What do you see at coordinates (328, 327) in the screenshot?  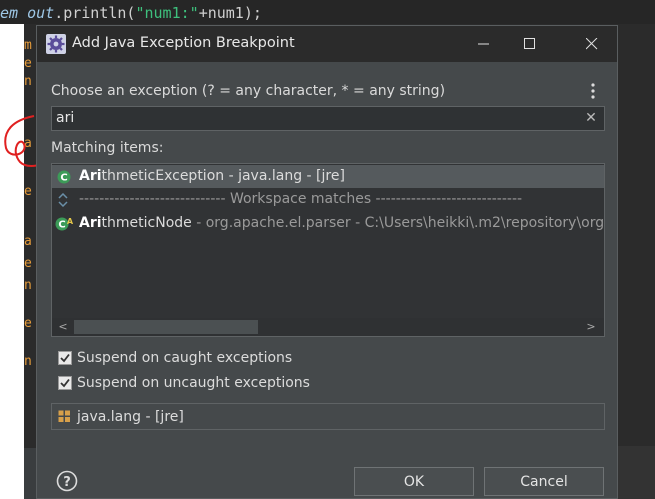 I see `horizontal-scrollbar: < >` at bounding box center [328, 327].